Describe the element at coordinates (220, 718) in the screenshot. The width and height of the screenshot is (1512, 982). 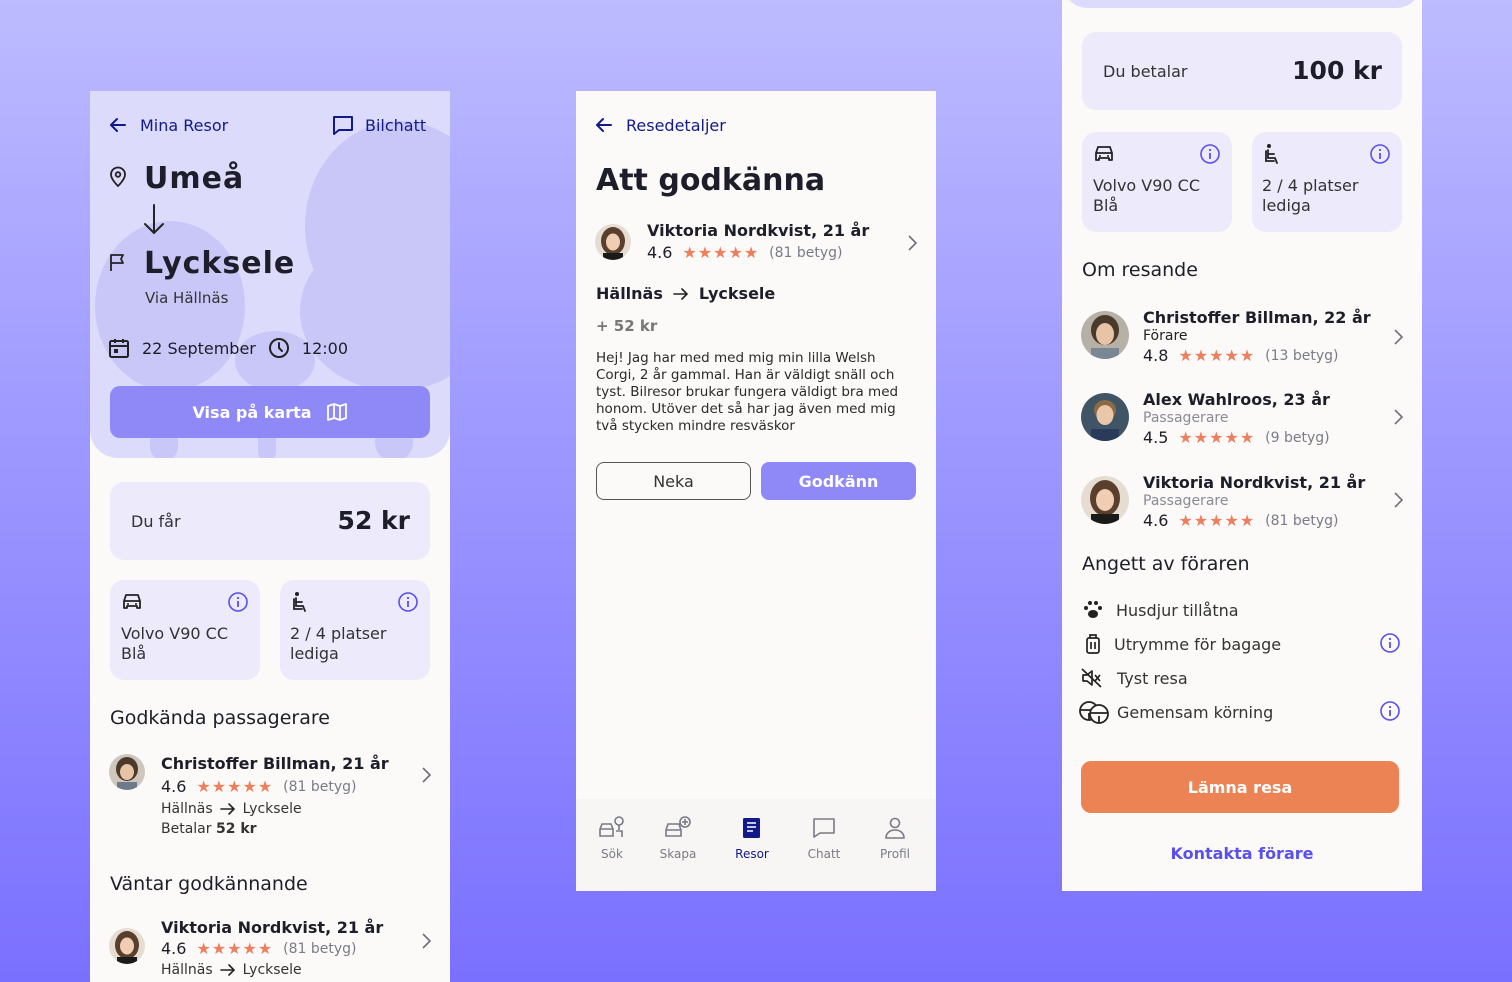
I see `approved-passengers-title: Godkända passagerare` at that location.